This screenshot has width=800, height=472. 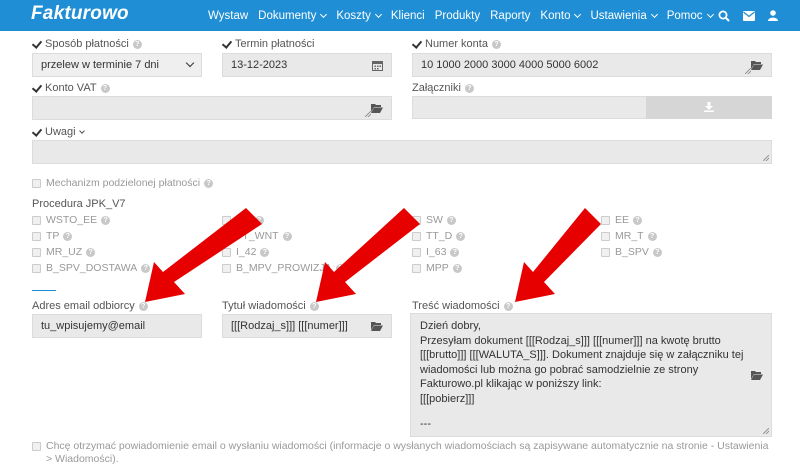 What do you see at coordinates (631, 252) in the screenshot?
I see `jpk-checkbox: B_SPV?` at bounding box center [631, 252].